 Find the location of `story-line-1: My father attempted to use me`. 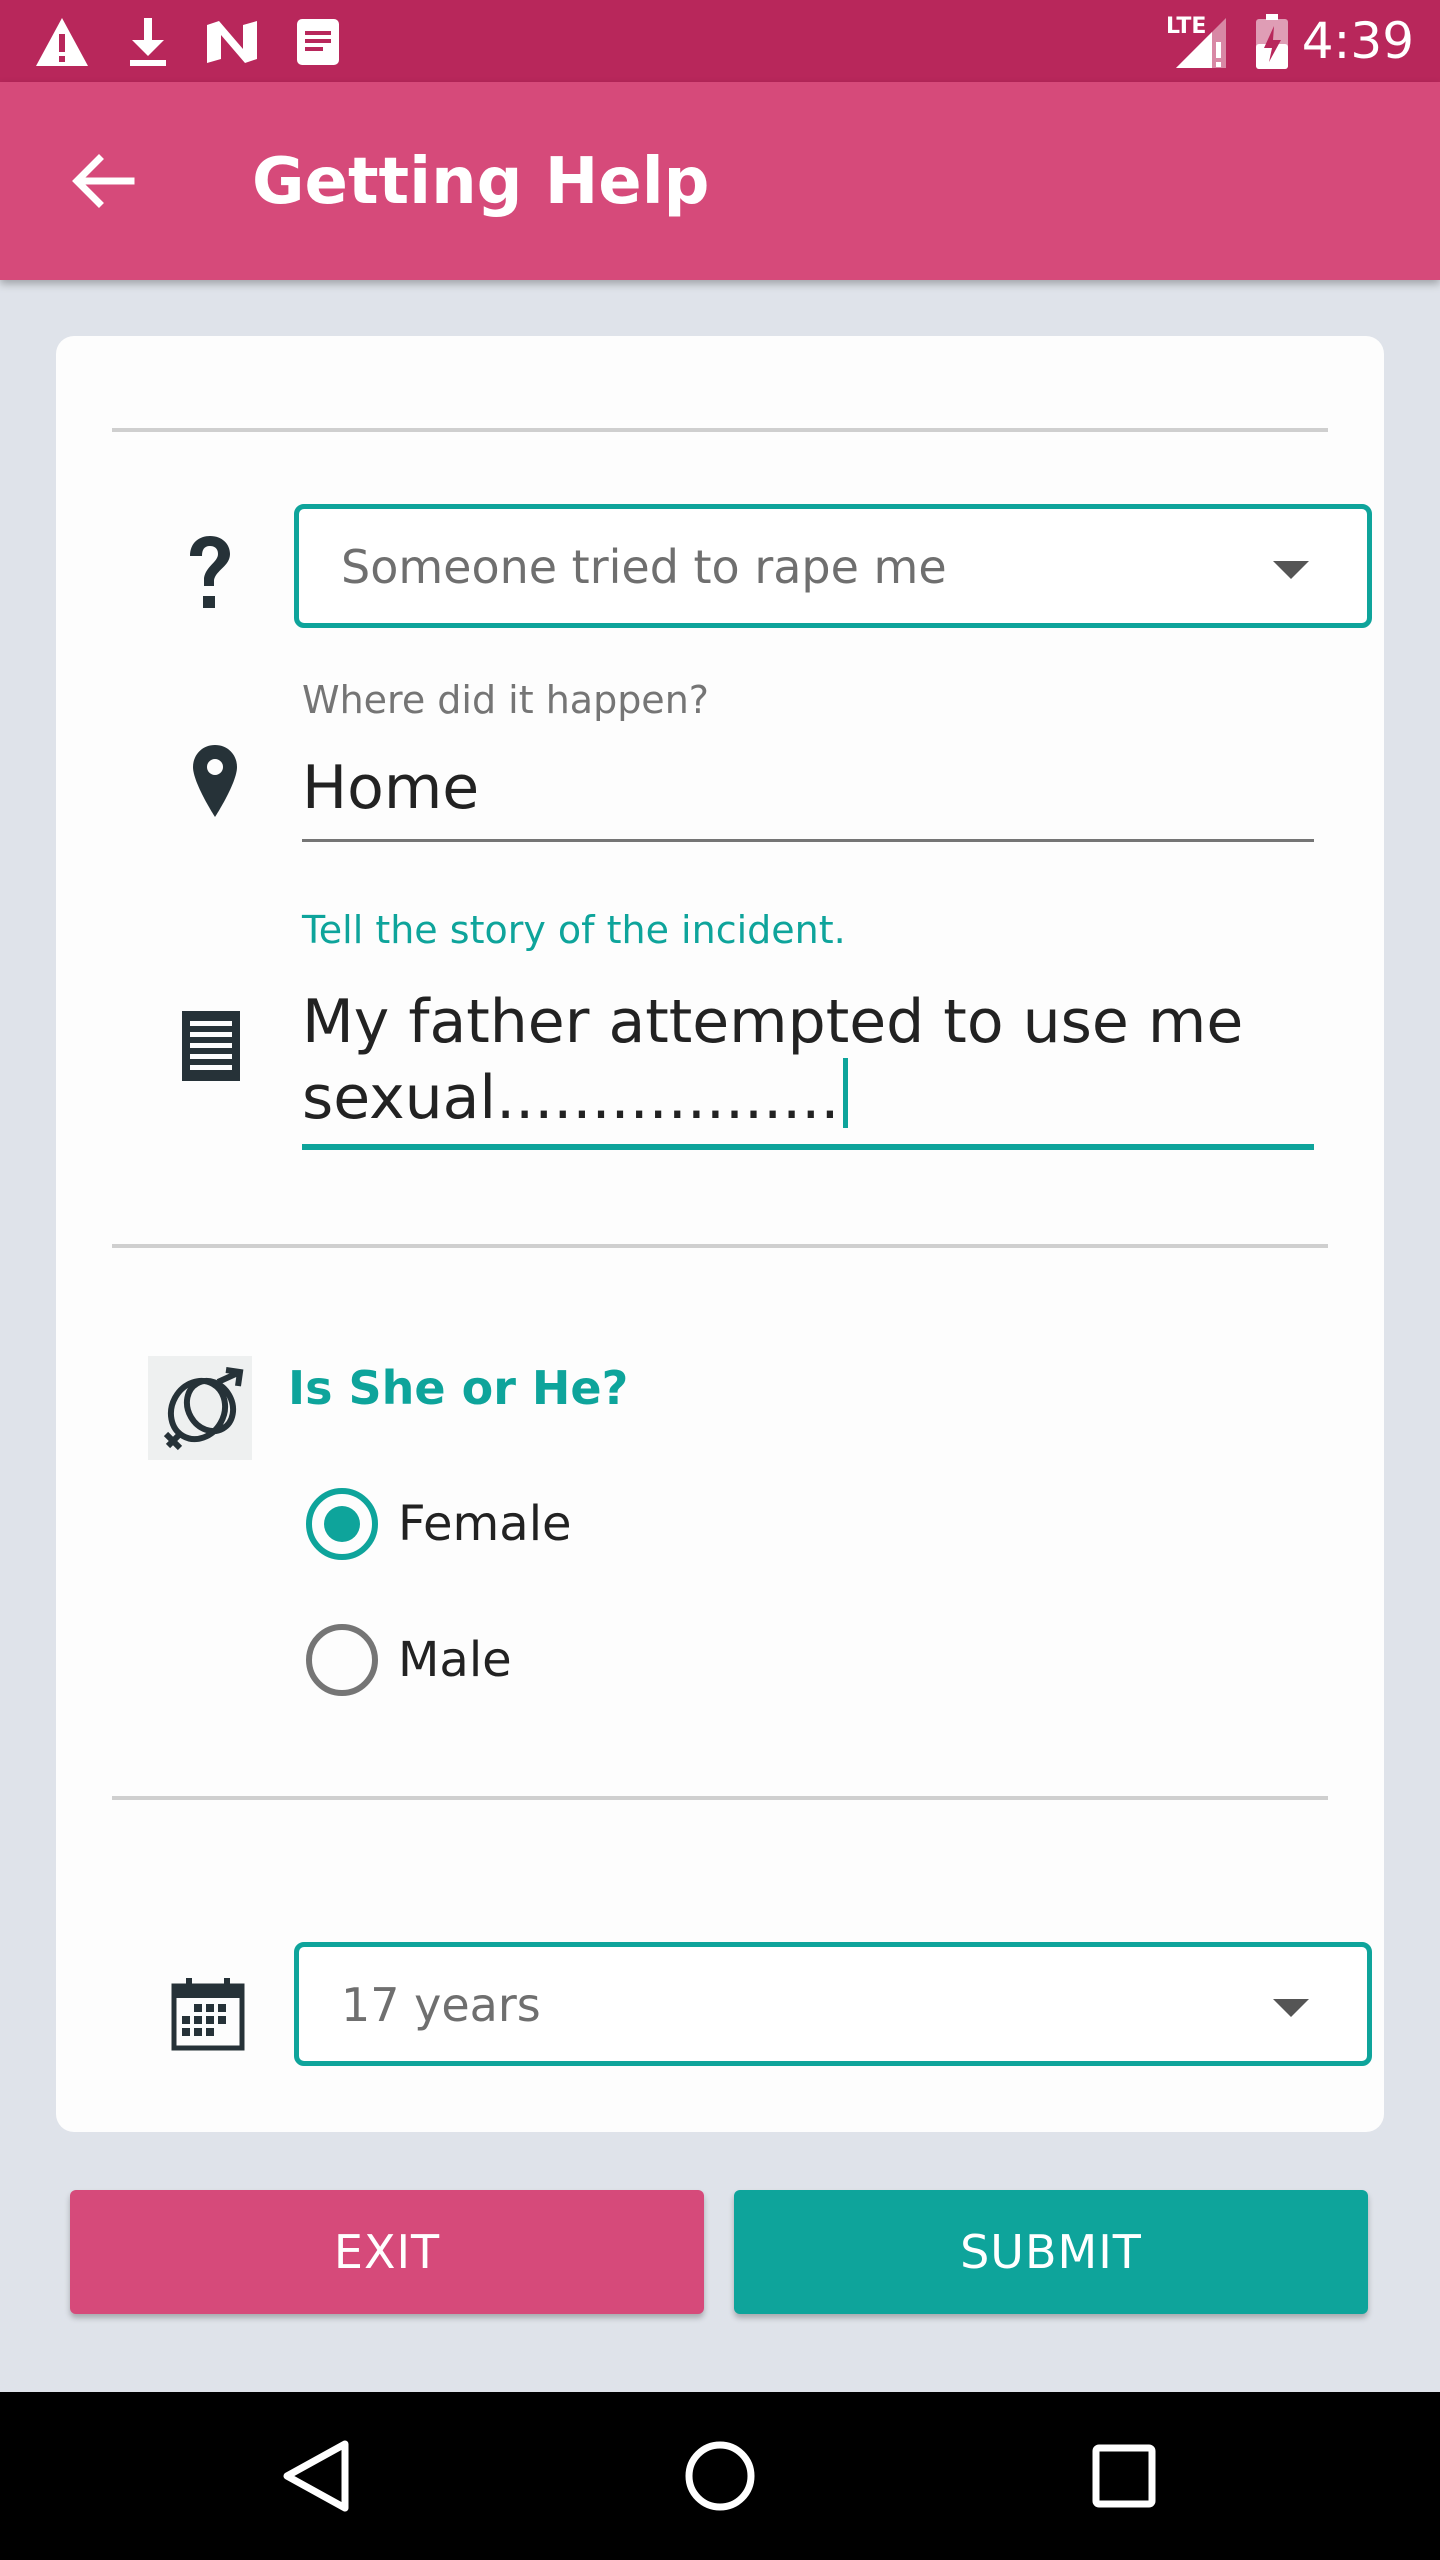

story-line-1: My father attempted to use me is located at coordinates (773, 1022).